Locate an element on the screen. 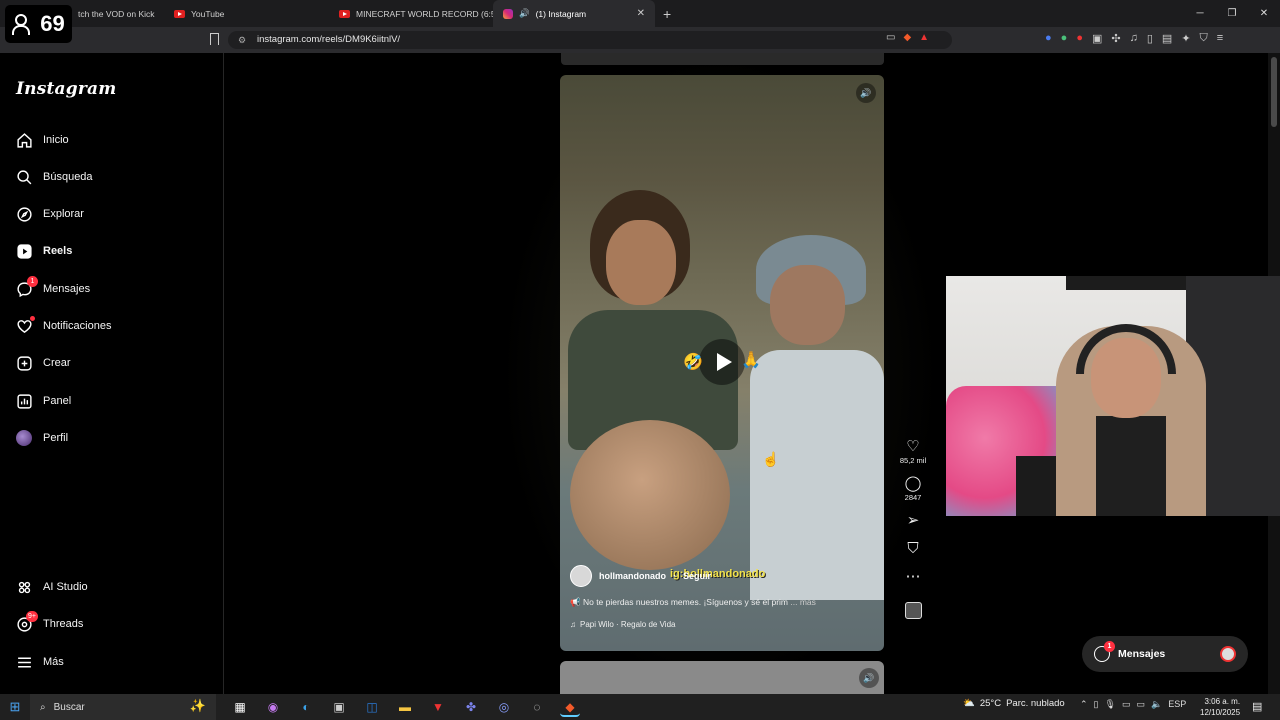  reel-username: hollmandonado is located at coordinates (632, 576).